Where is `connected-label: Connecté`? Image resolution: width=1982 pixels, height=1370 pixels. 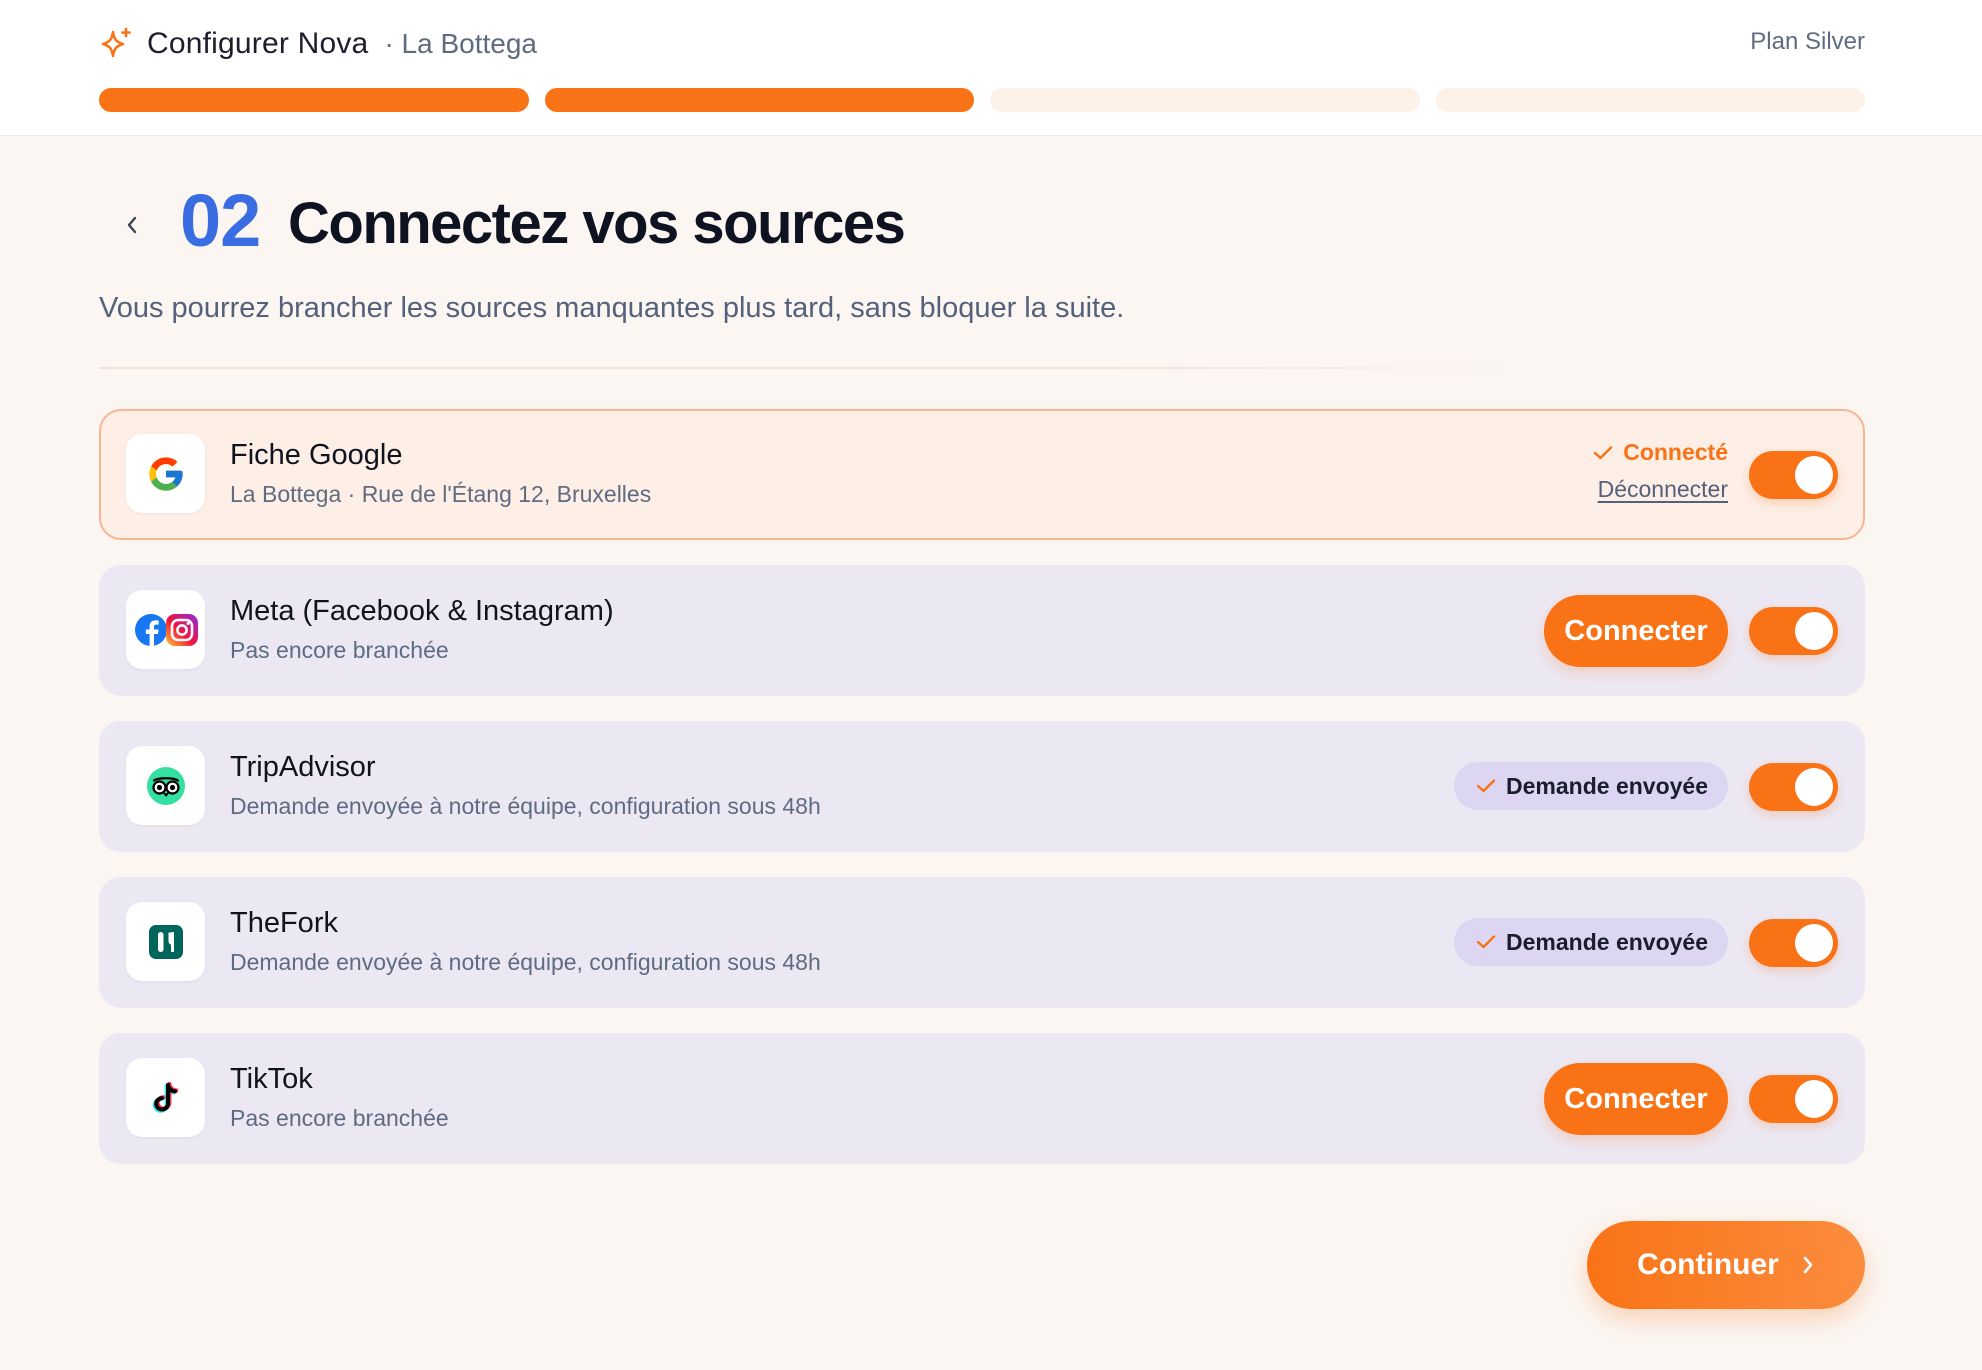 connected-label: Connecté is located at coordinates (1660, 452).